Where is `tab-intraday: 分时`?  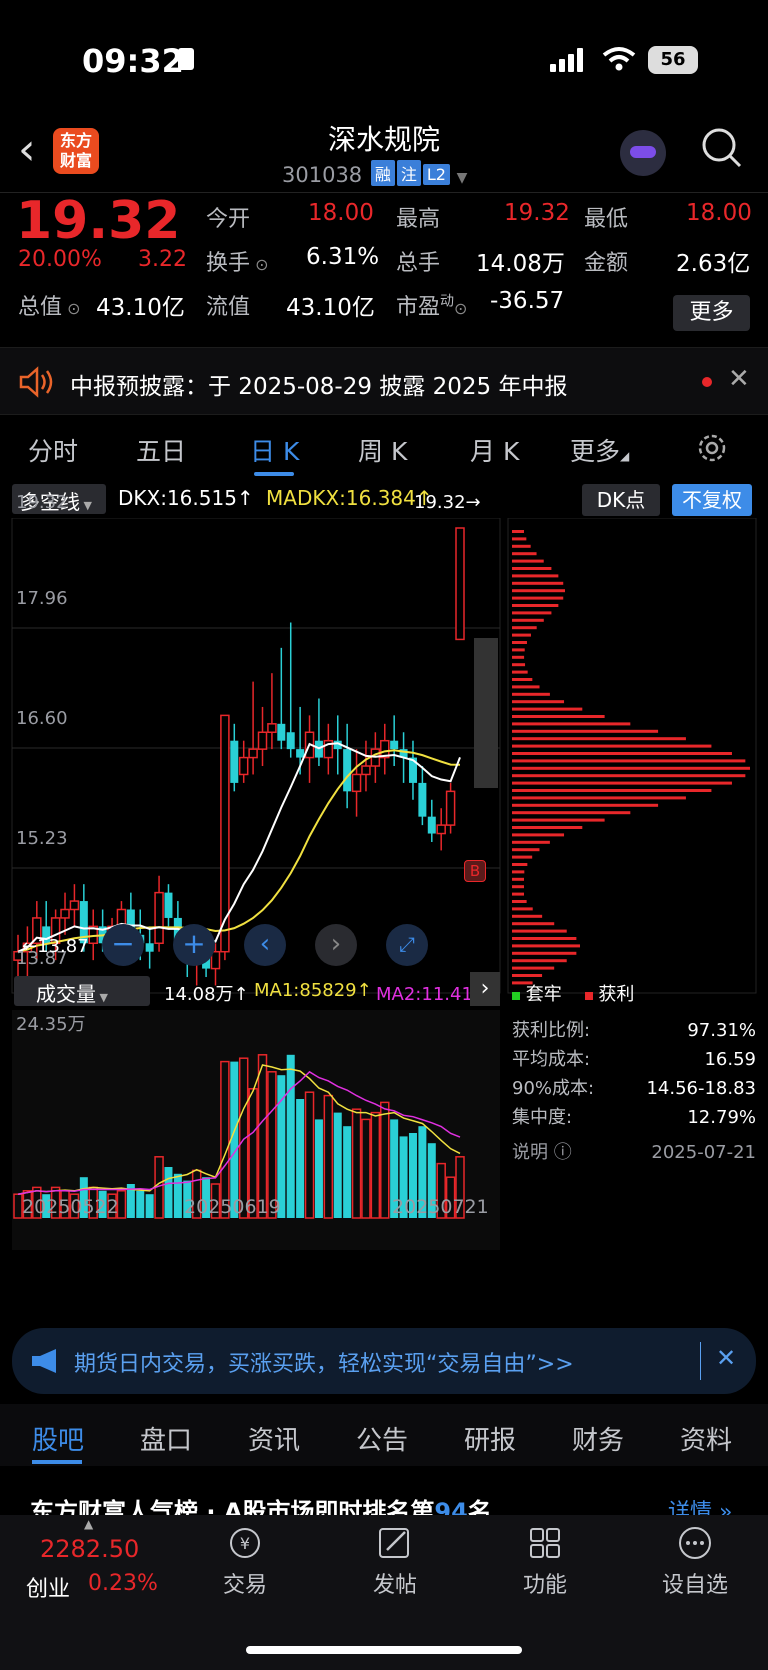
tab-intraday: 分时 is located at coordinates (53, 450).